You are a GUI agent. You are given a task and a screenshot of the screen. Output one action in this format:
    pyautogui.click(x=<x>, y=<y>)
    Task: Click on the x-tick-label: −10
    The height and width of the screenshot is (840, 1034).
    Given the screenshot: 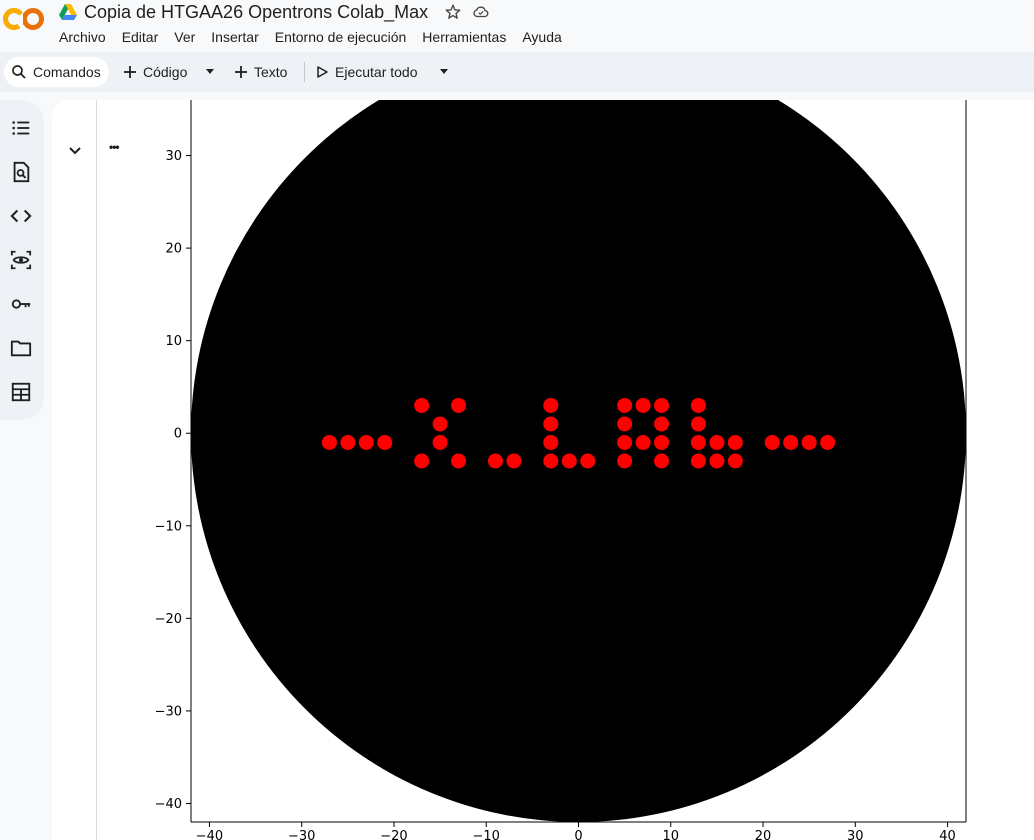 What is the action you would take?
    pyautogui.click(x=486, y=834)
    